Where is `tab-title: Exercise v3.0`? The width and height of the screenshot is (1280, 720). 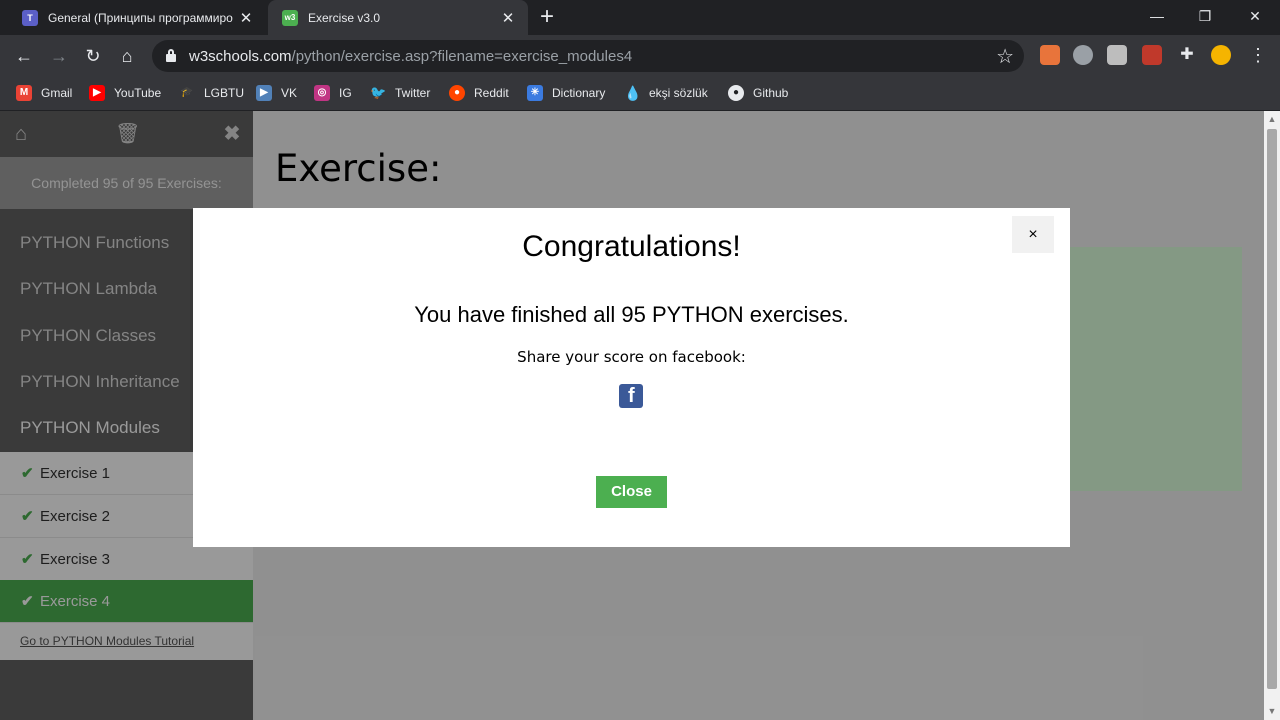
tab-title: Exercise v3.0 is located at coordinates (344, 17).